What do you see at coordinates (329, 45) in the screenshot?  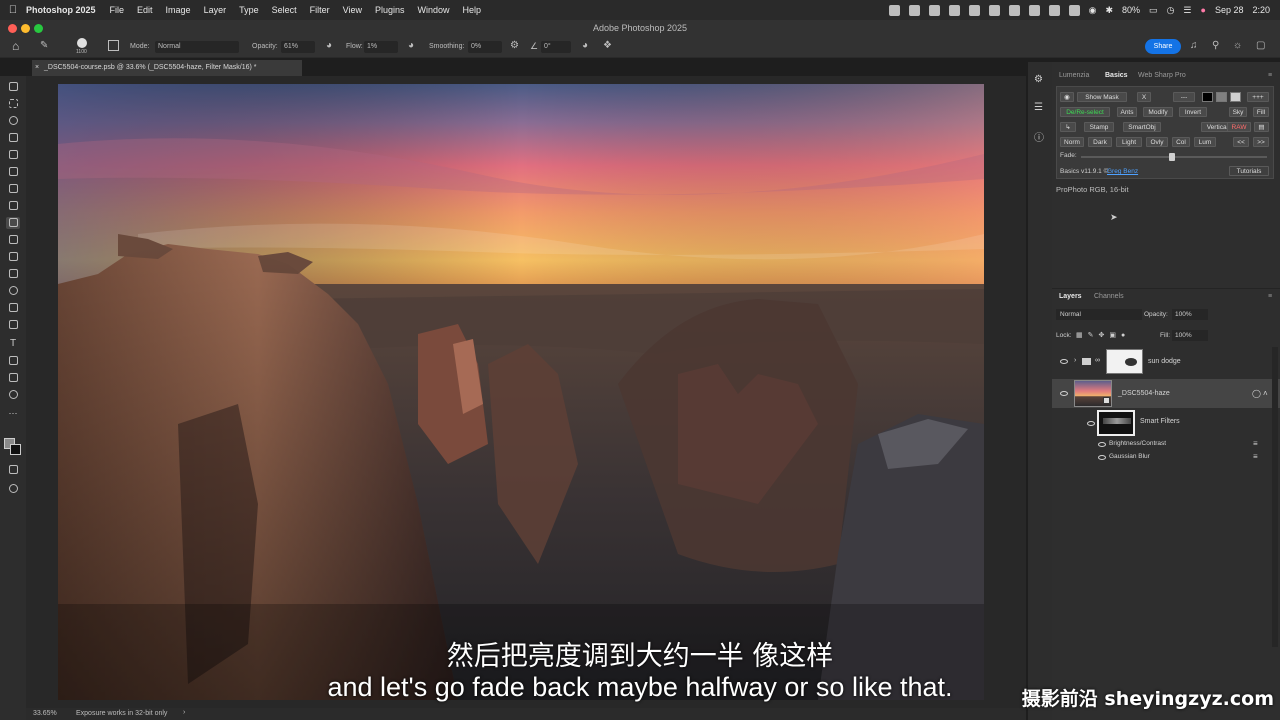 I see `pressure-opacity-icon: ◕` at bounding box center [329, 45].